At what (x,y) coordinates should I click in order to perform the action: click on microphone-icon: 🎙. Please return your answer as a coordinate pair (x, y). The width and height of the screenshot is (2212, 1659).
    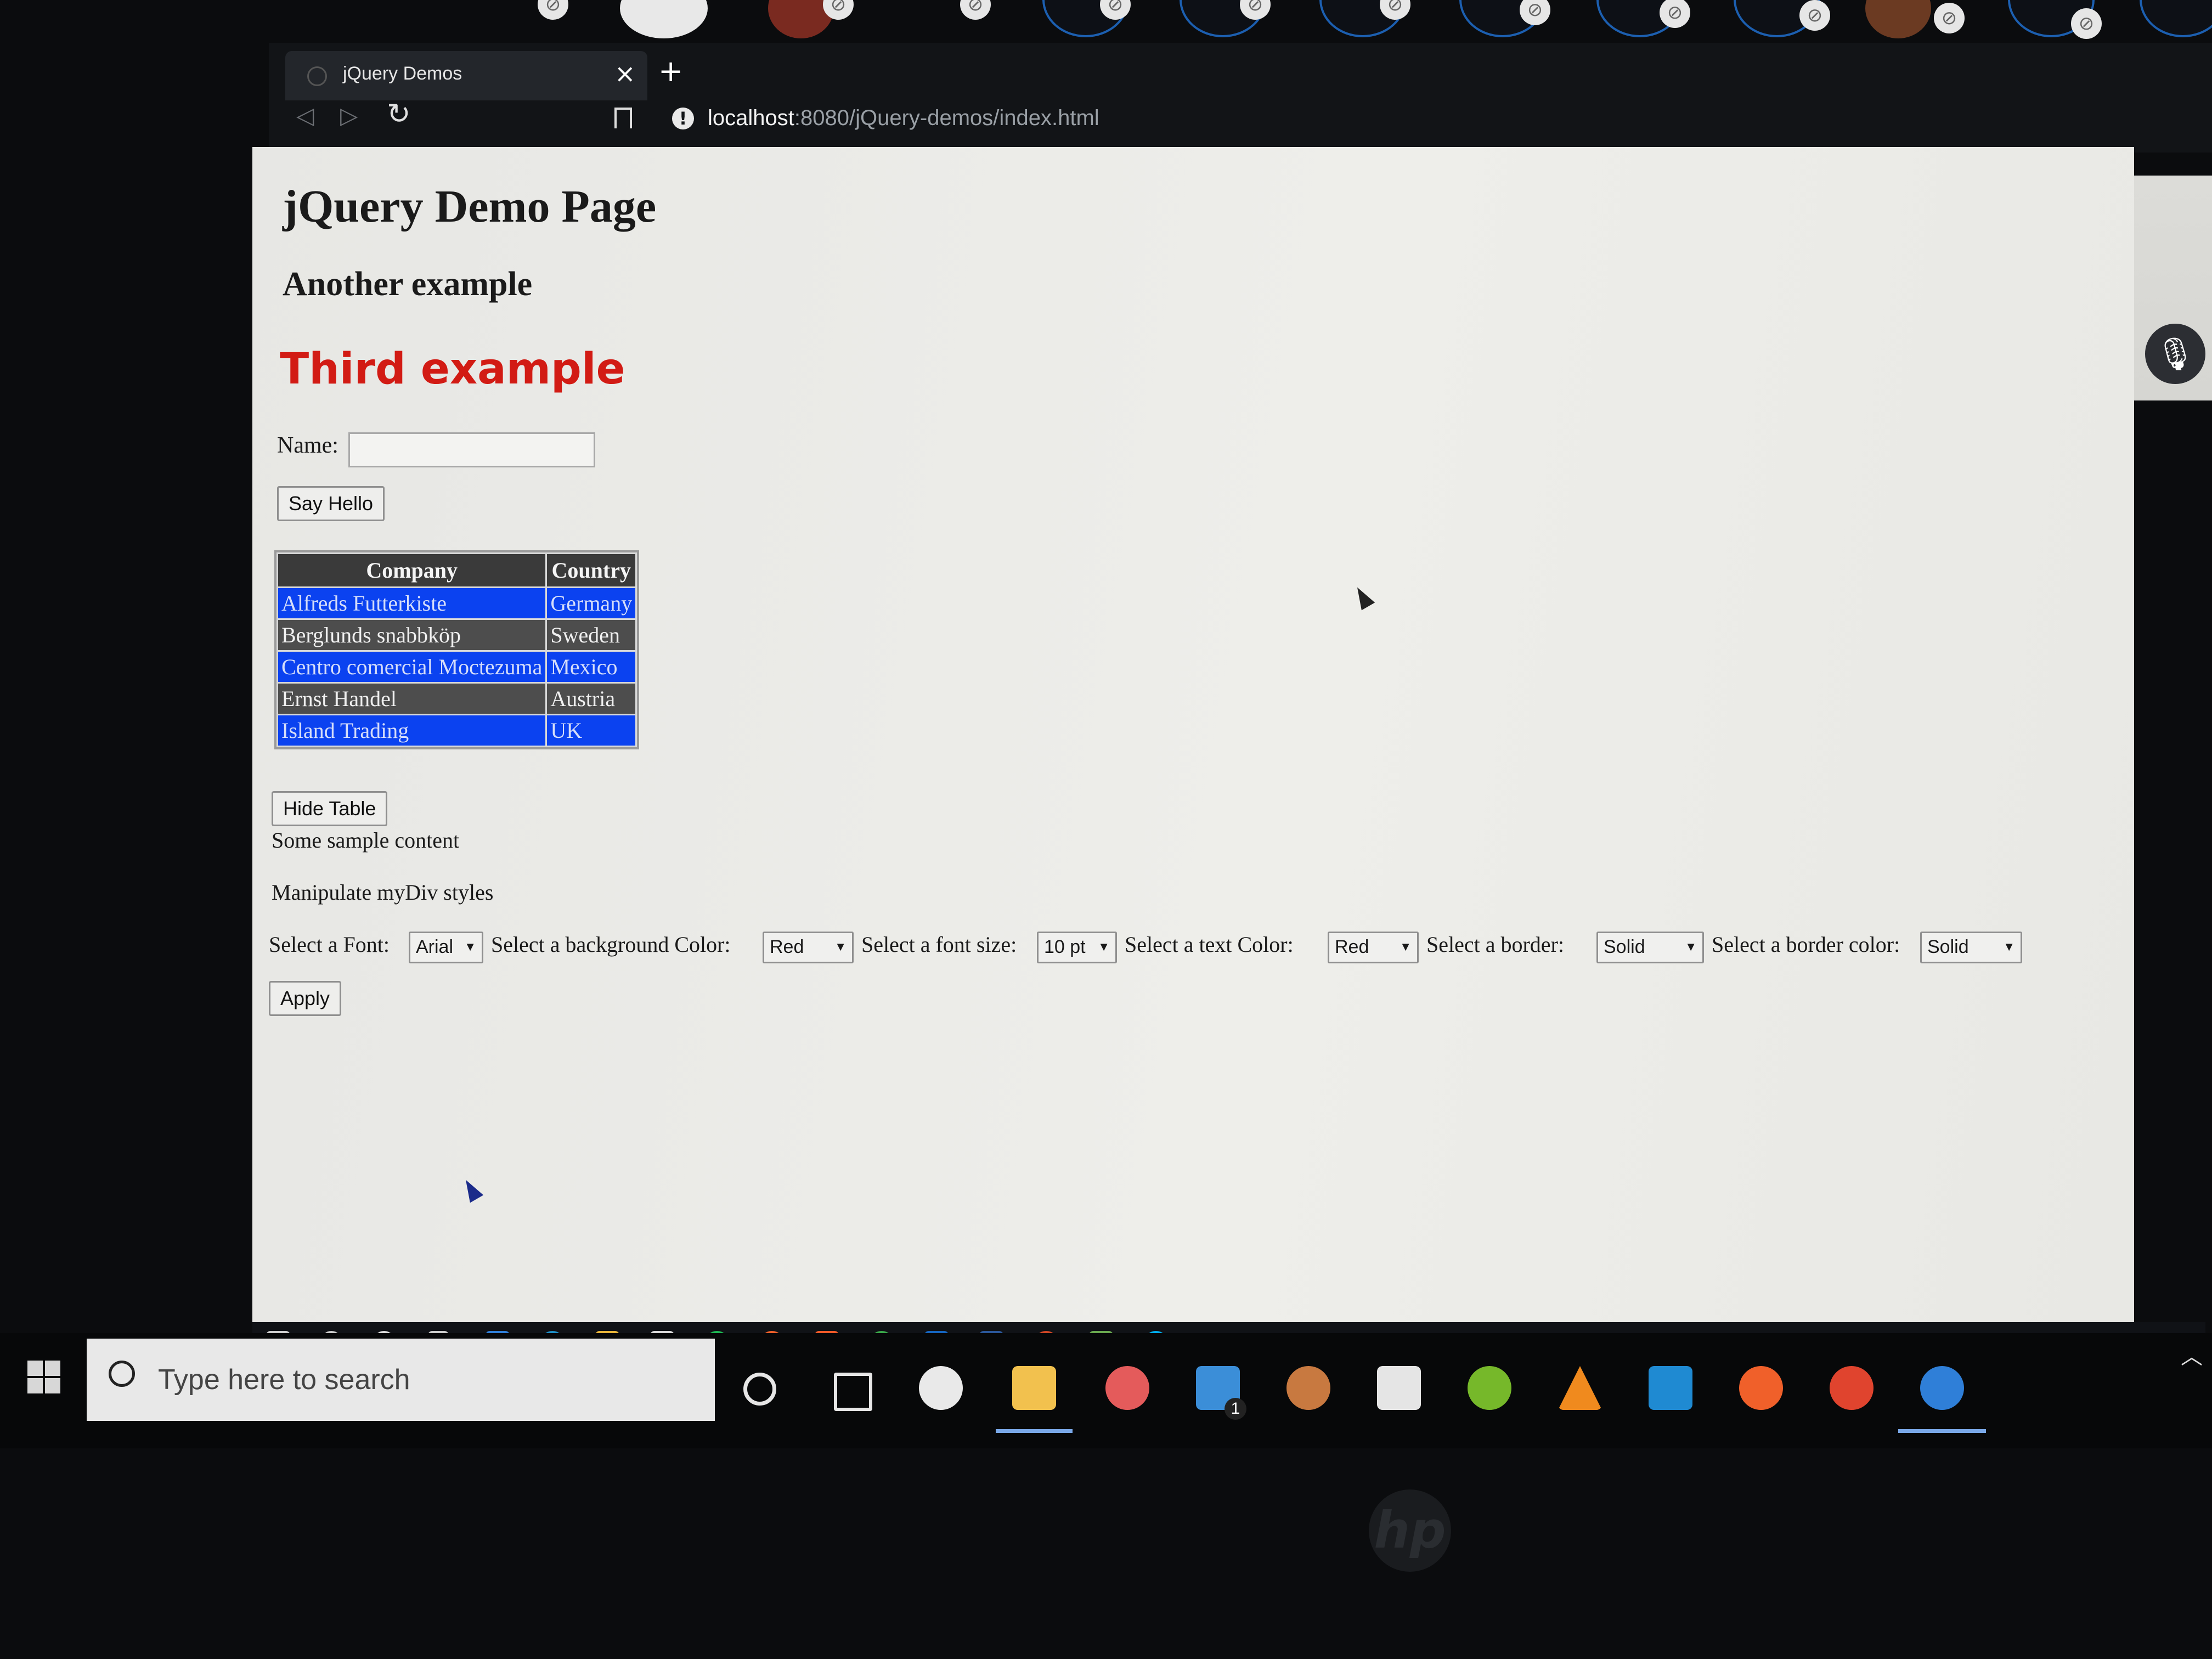
    Looking at the image, I should click on (2175, 354).